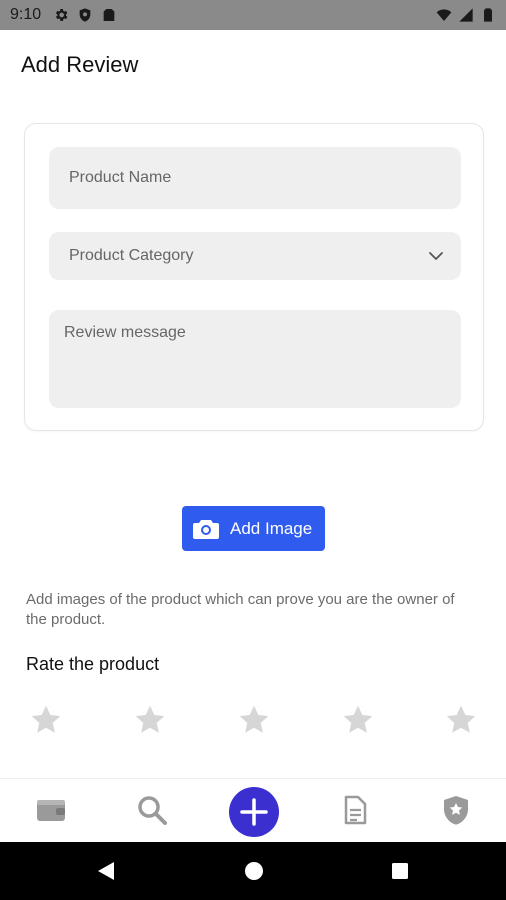  Describe the element at coordinates (80, 64) in the screenshot. I see `page-title: Add Review` at that location.